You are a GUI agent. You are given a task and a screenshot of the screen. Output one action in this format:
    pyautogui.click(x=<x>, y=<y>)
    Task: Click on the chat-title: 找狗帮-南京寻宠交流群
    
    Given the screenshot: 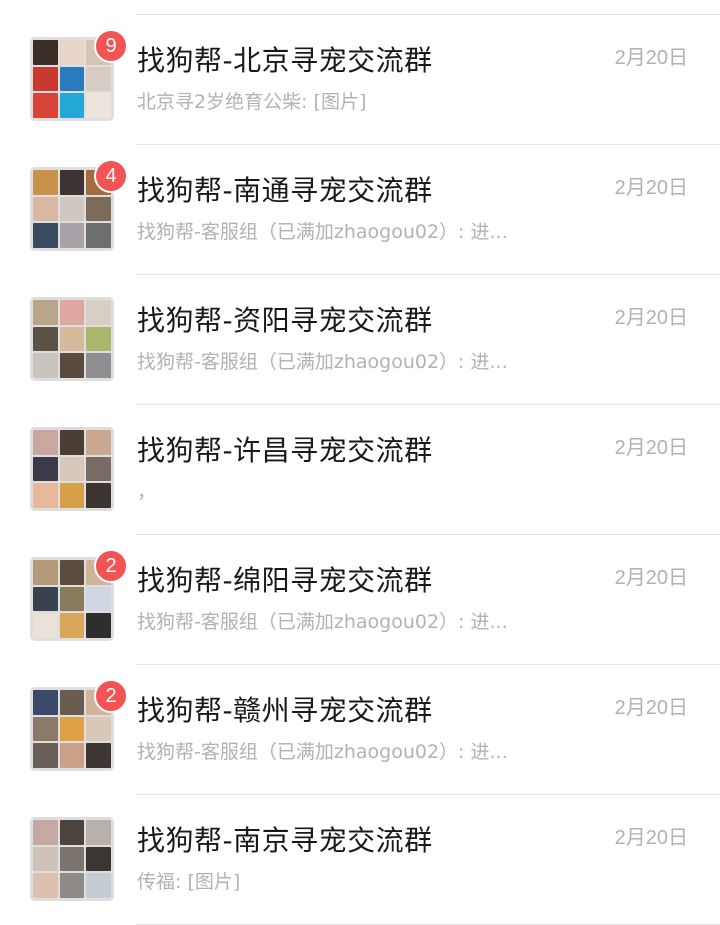 What is the action you would take?
    pyautogui.click(x=285, y=840)
    